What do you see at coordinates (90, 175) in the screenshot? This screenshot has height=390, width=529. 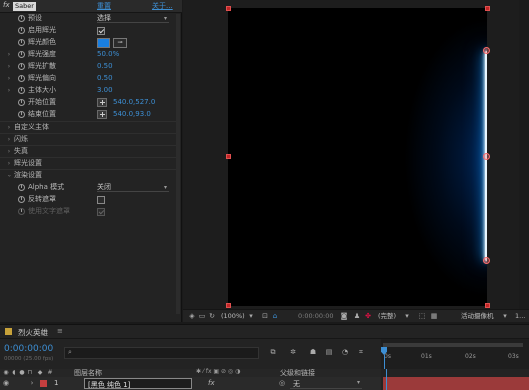 I see `group-render-settings: › 渲染设置` at bounding box center [90, 175].